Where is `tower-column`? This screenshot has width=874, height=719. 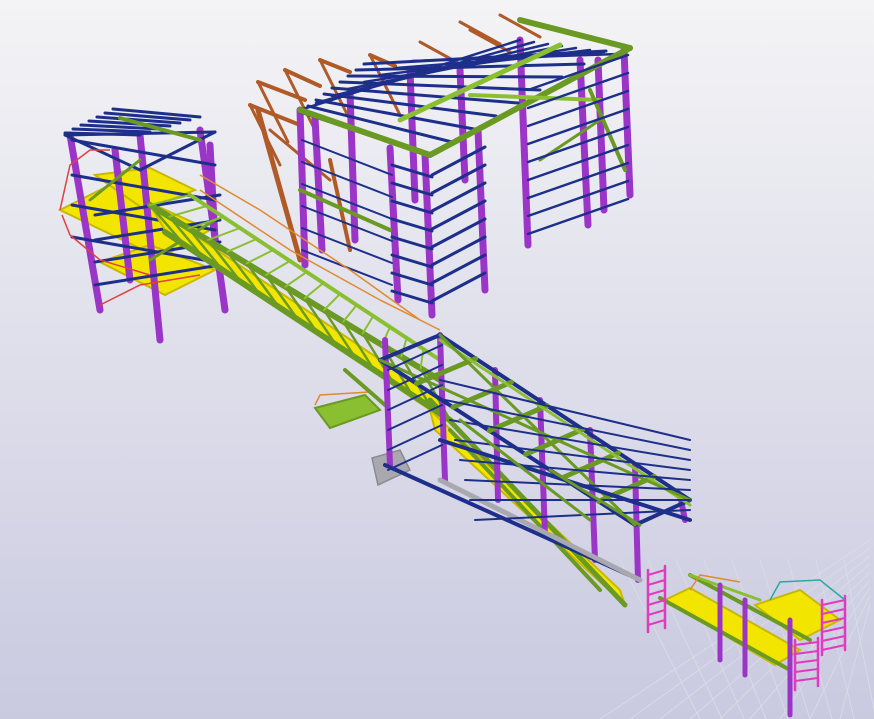
tower-column is located at coordinates (212, 192).